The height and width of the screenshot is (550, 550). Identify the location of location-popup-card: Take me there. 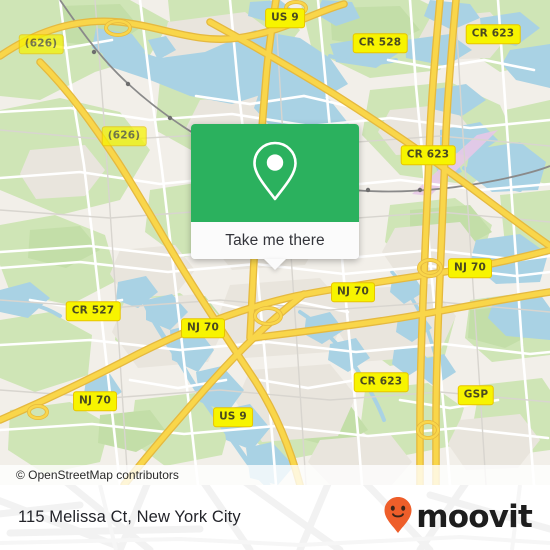
(275, 197).